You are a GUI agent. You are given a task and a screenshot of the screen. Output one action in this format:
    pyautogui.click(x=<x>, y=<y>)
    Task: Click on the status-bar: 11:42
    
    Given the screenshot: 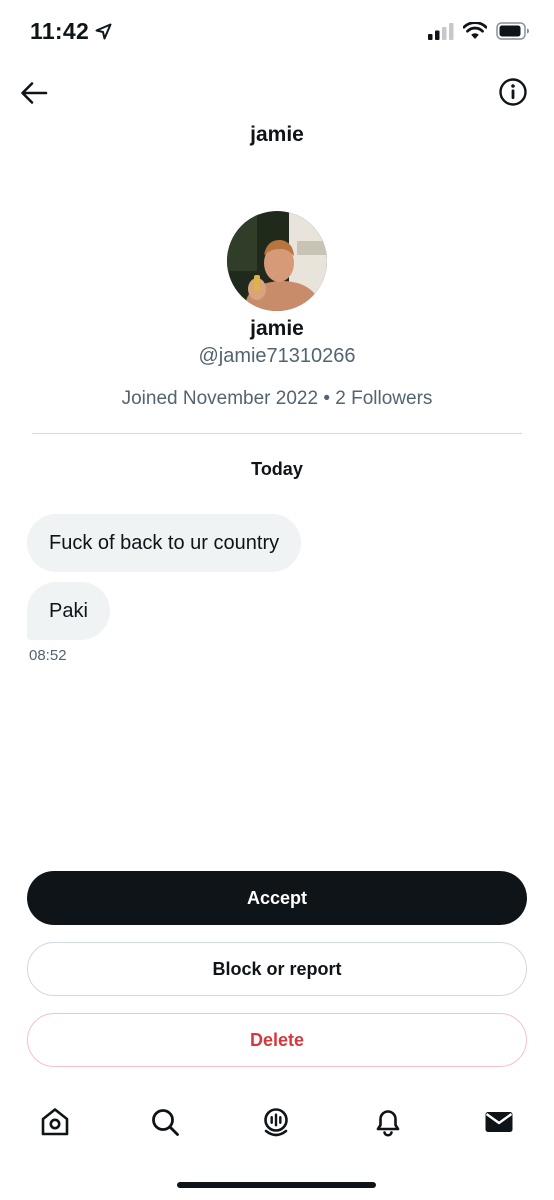 What is the action you would take?
    pyautogui.click(x=277, y=33)
    